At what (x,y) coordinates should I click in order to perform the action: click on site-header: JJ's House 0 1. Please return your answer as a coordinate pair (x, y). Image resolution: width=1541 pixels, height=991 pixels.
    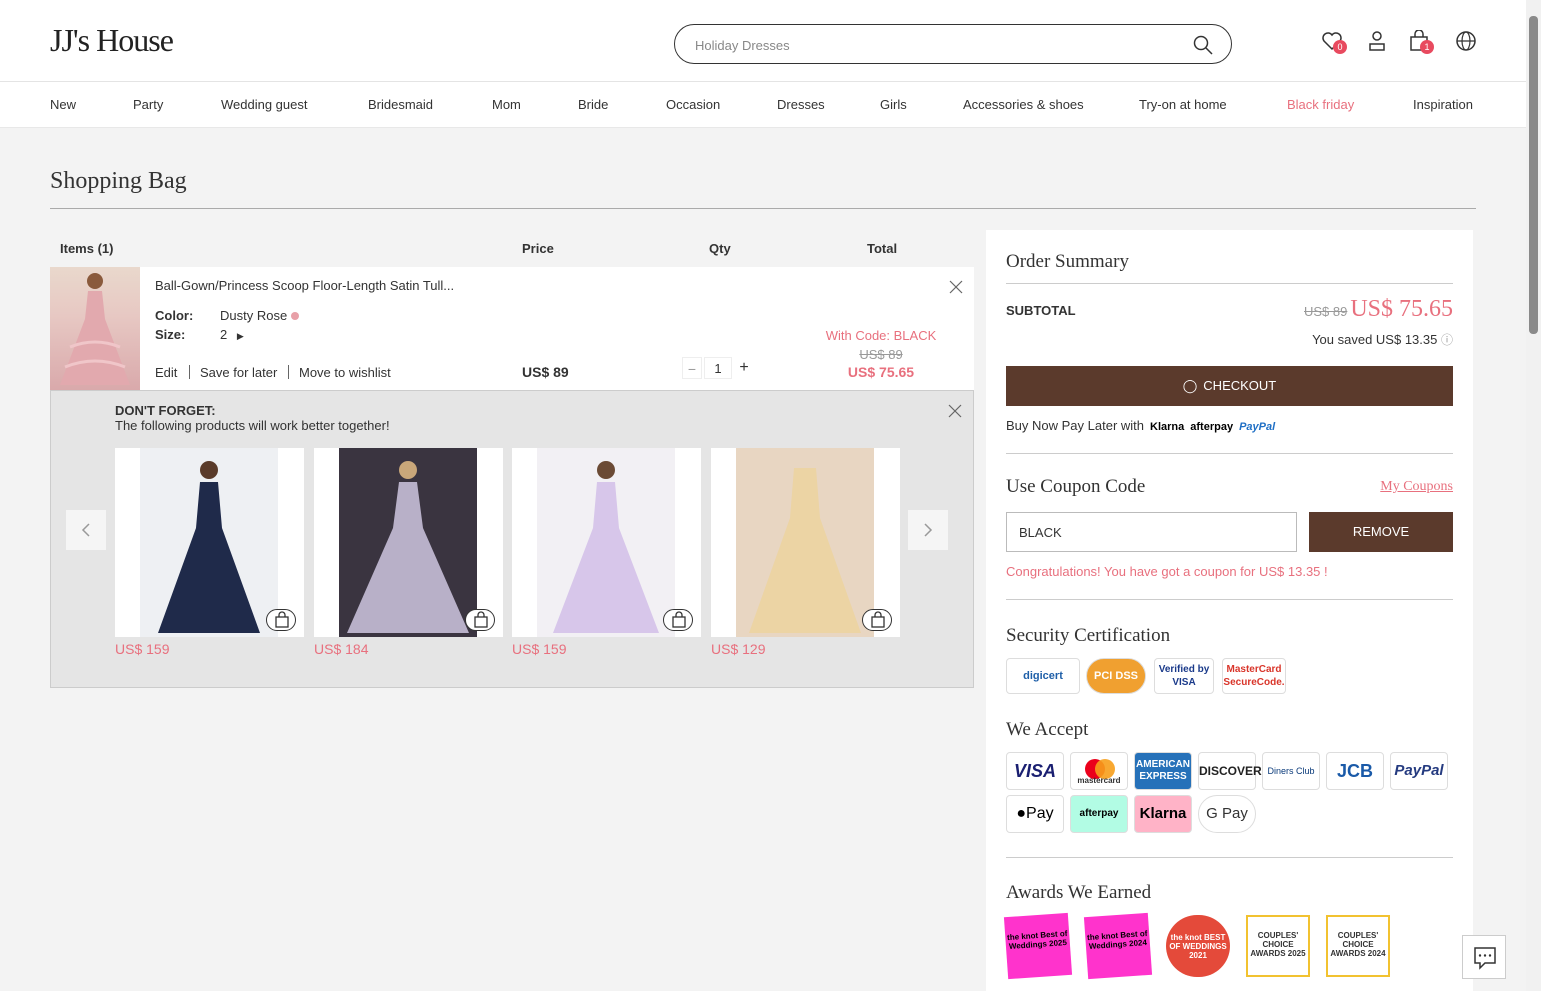
    Looking at the image, I should click on (763, 41).